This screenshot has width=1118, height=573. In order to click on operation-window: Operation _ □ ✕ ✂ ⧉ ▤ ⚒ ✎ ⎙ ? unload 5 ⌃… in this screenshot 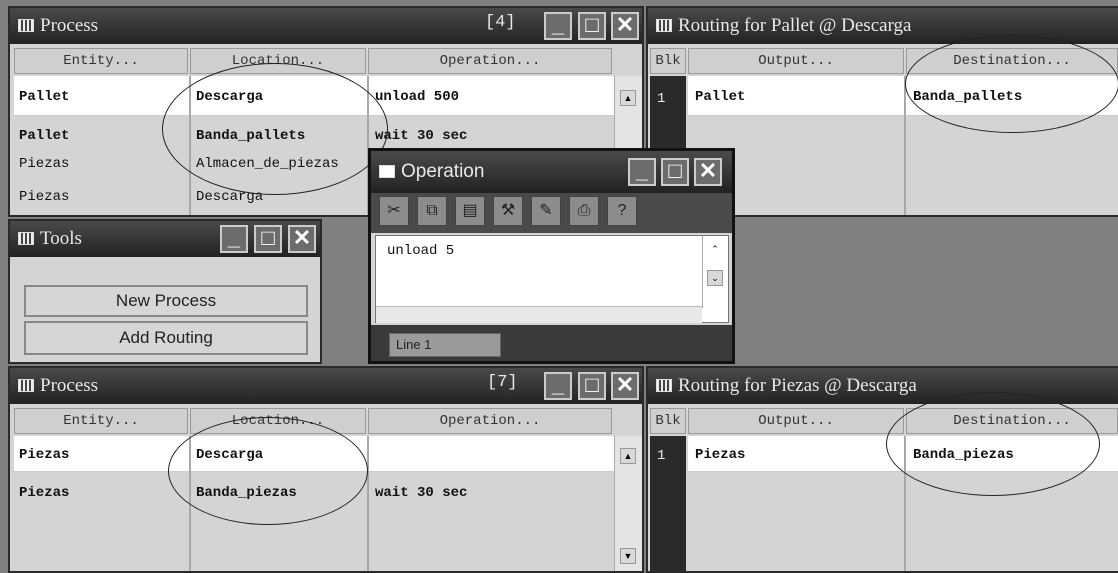, I will do `click(551, 256)`.